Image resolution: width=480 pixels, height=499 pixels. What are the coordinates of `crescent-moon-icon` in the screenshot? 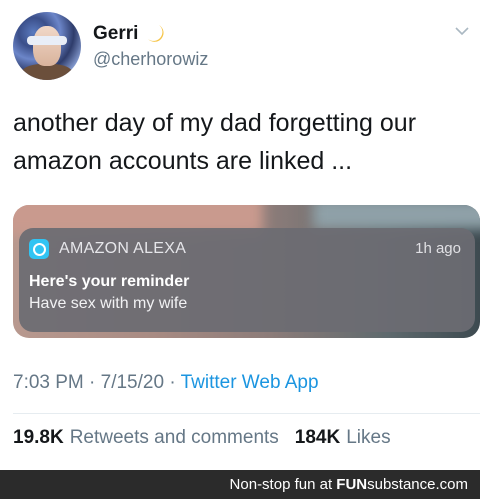 It's located at (156, 33).